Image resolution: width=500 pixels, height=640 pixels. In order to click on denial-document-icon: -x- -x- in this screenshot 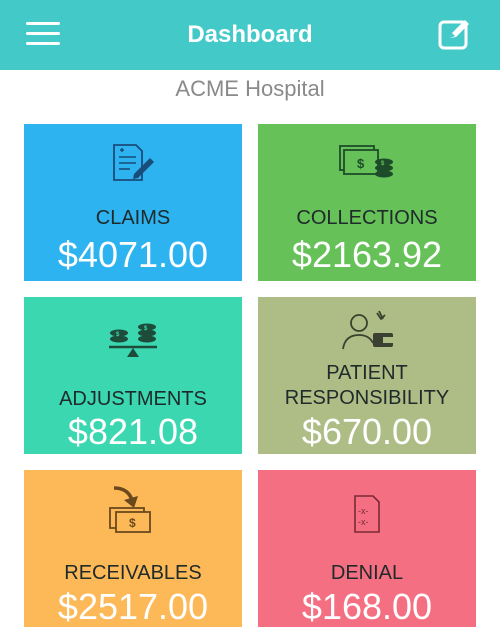, I will do `click(367, 516)`.